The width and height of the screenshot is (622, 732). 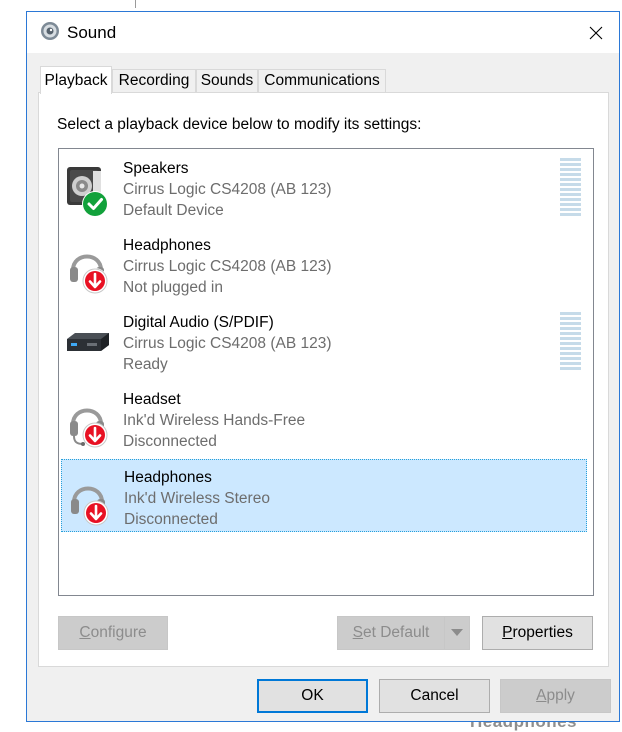 I want to click on speaker-icon, so click(x=87, y=192).